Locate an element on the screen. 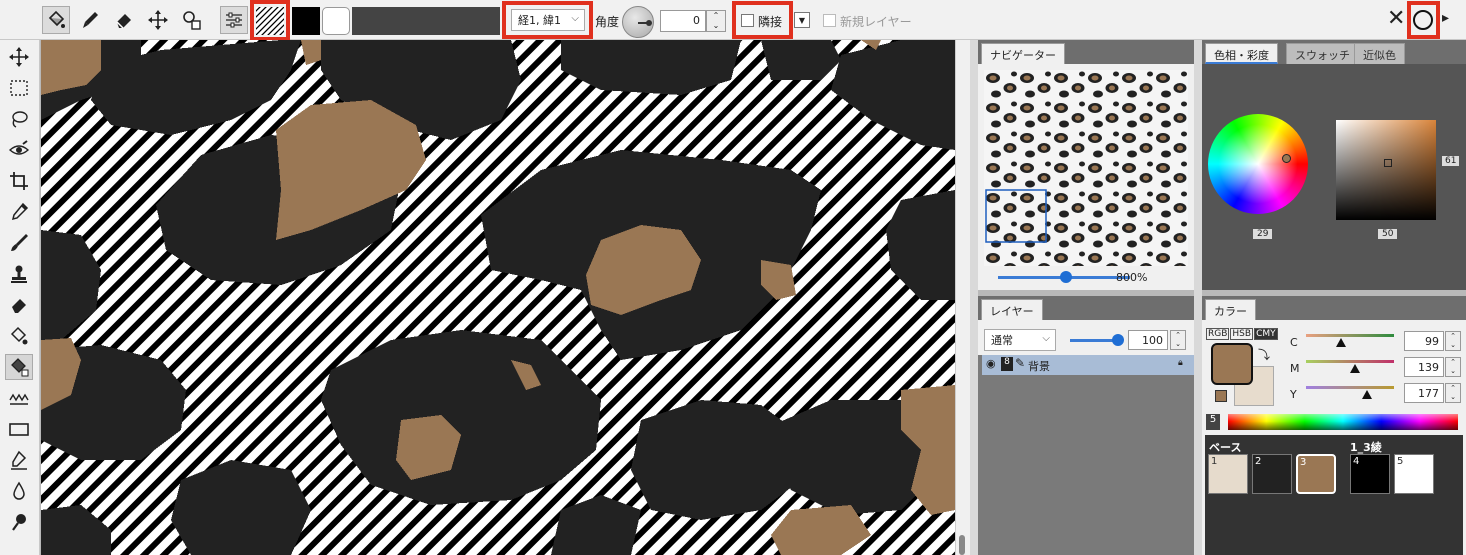 This screenshot has height=555, width=1466. rectangle-icon is located at coordinates (19, 429).